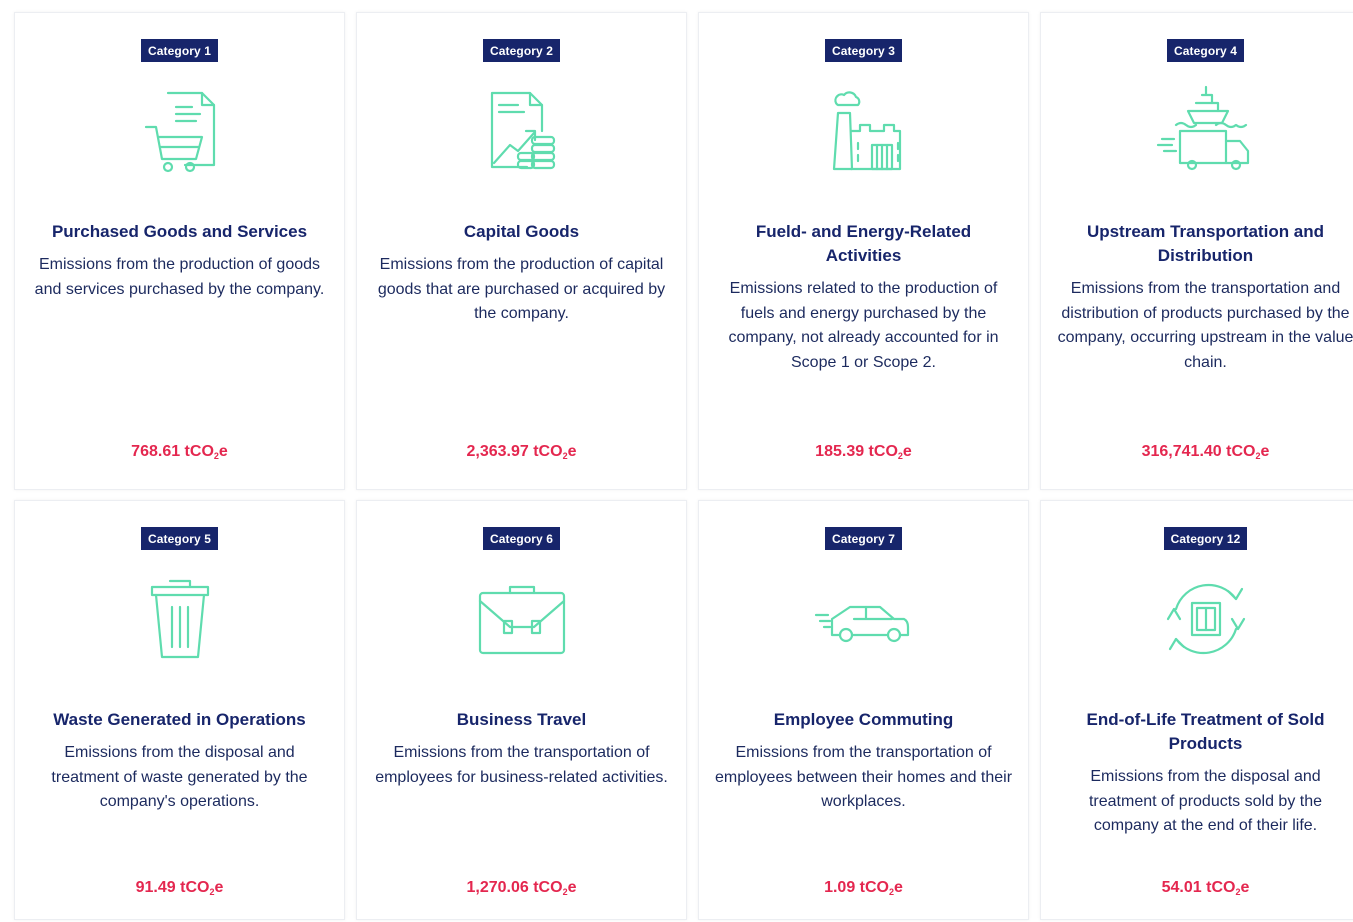 The width and height of the screenshot is (1353, 922). What do you see at coordinates (179, 50) in the screenshot?
I see `category-badge: Category 1` at bounding box center [179, 50].